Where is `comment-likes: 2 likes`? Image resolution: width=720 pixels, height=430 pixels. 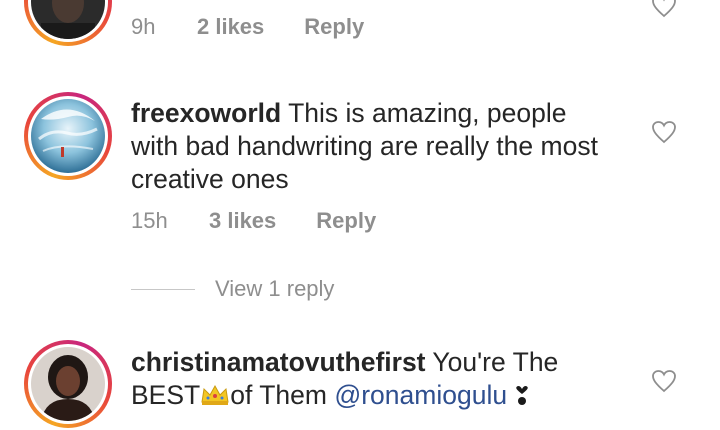 comment-likes: 2 likes is located at coordinates (230, 27).